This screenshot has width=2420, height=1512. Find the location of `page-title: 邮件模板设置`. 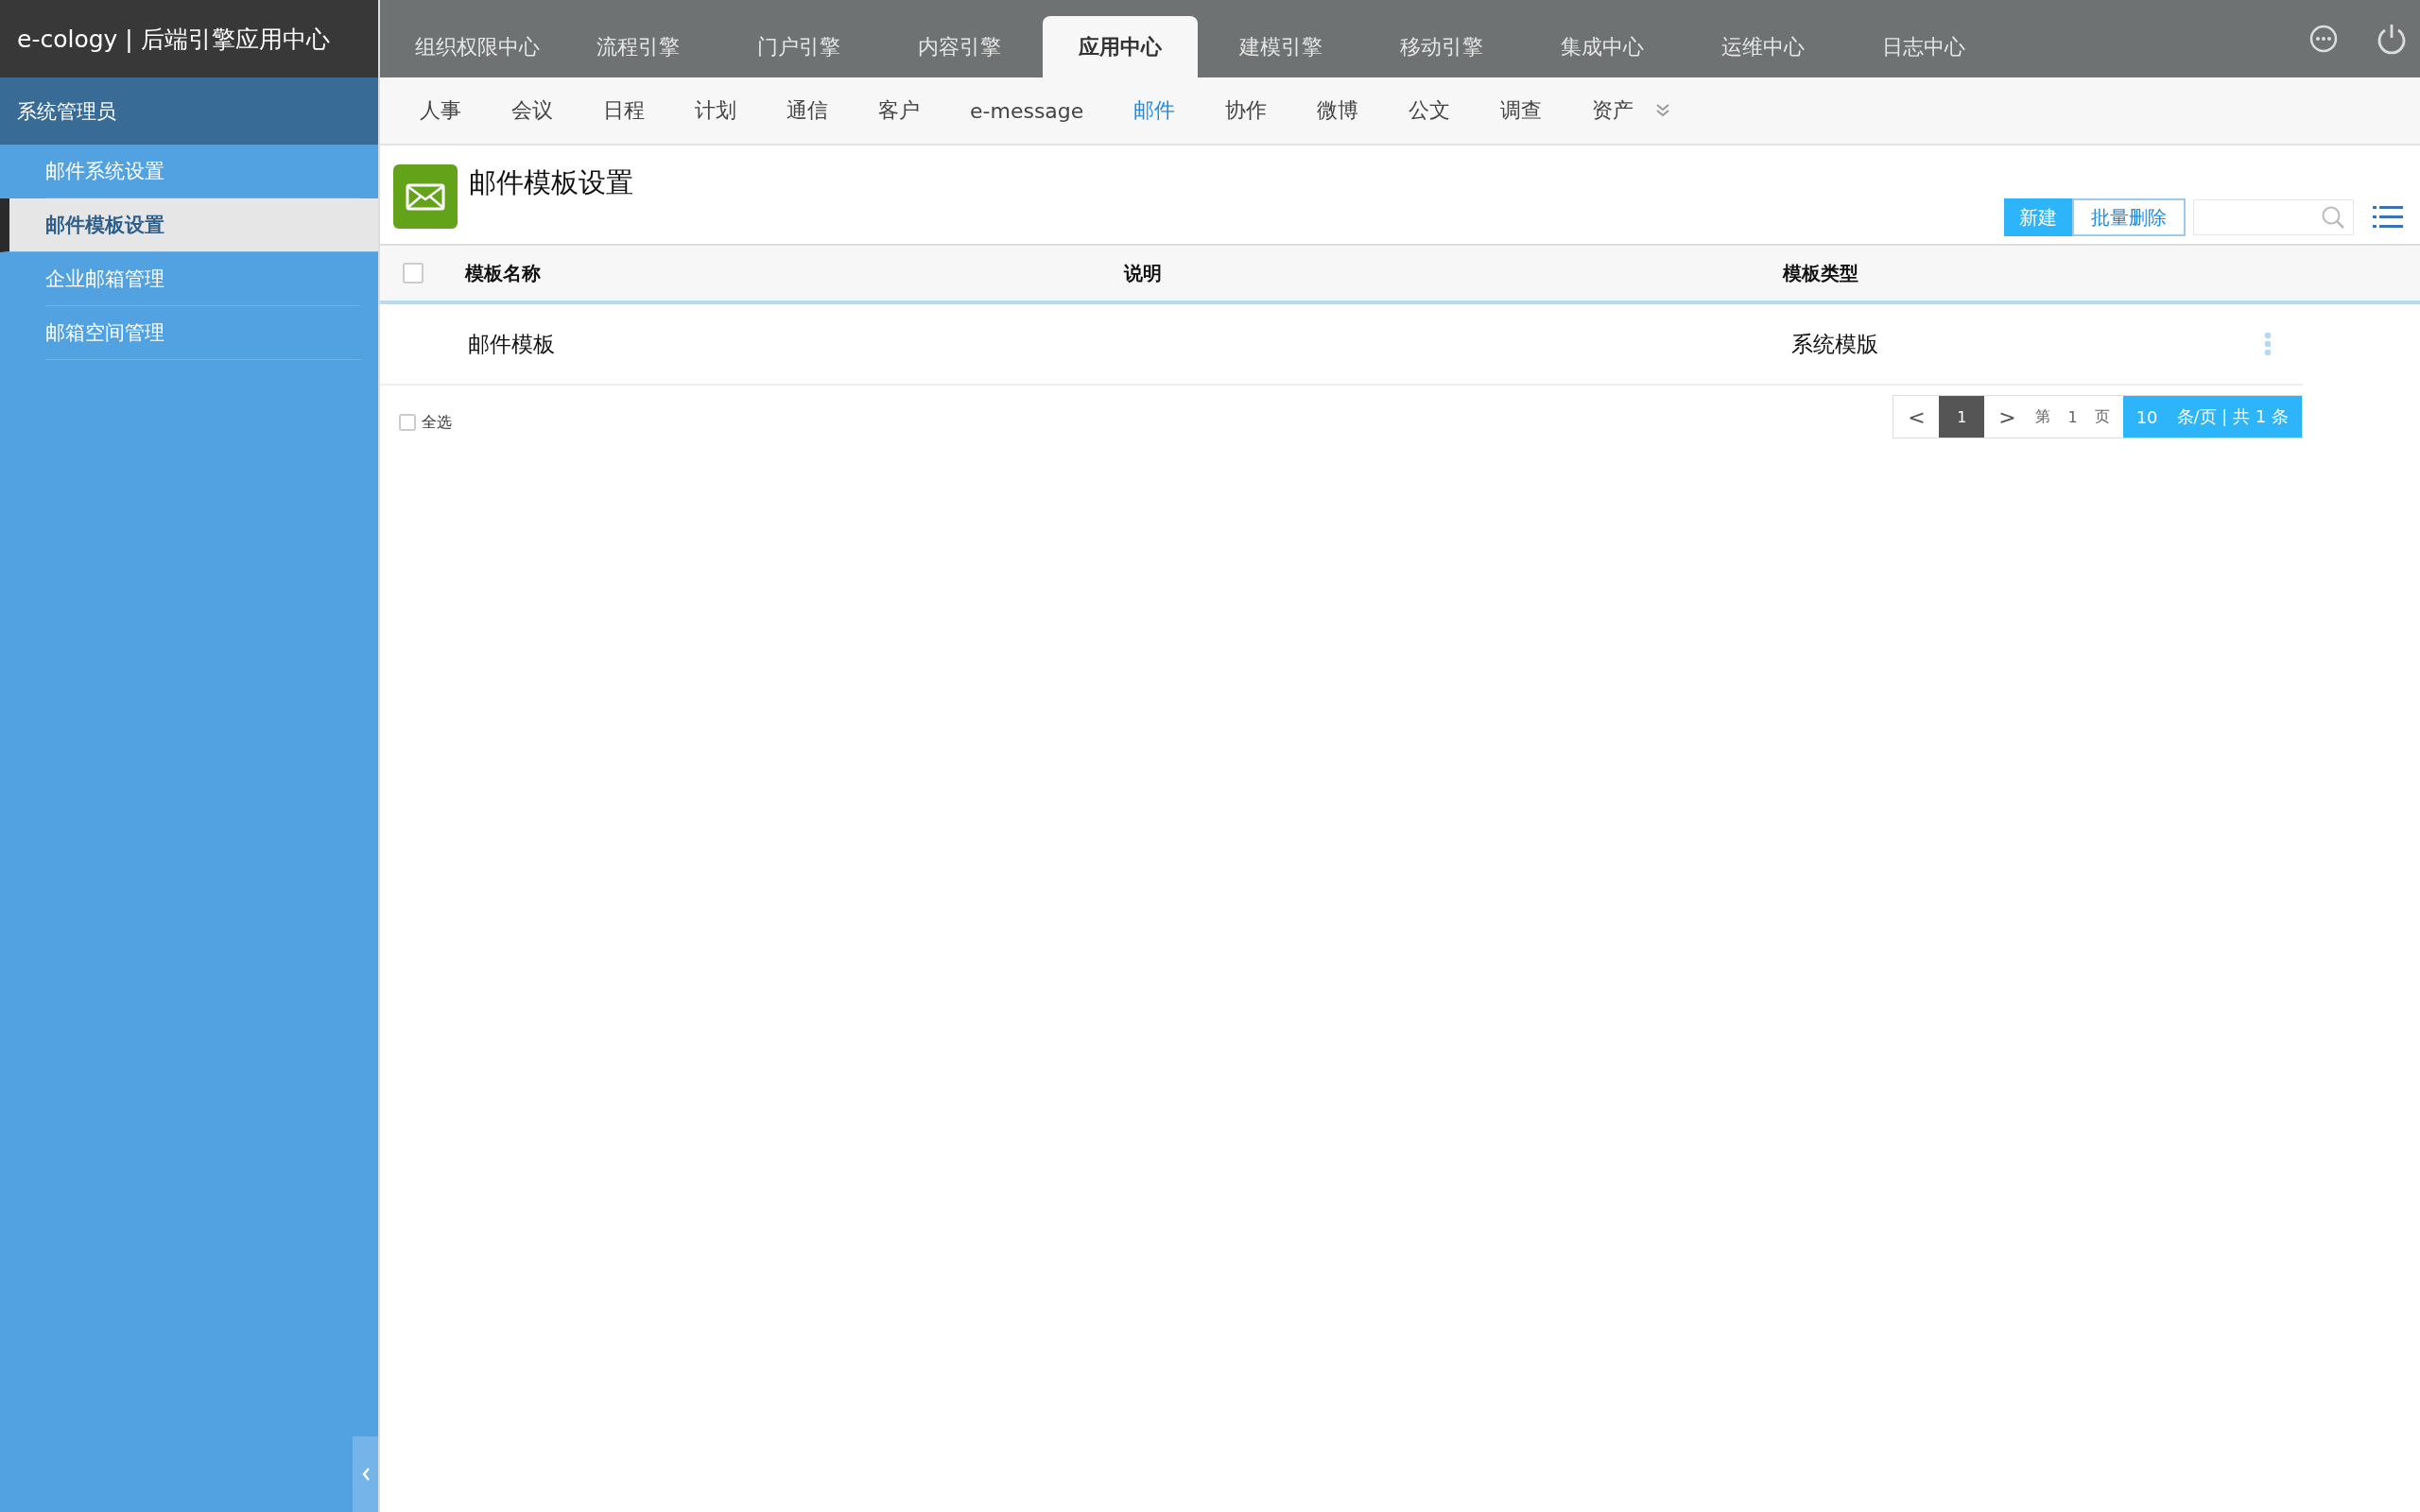

page-title: 邮件模板设置 is located at coordinates (551, 182).